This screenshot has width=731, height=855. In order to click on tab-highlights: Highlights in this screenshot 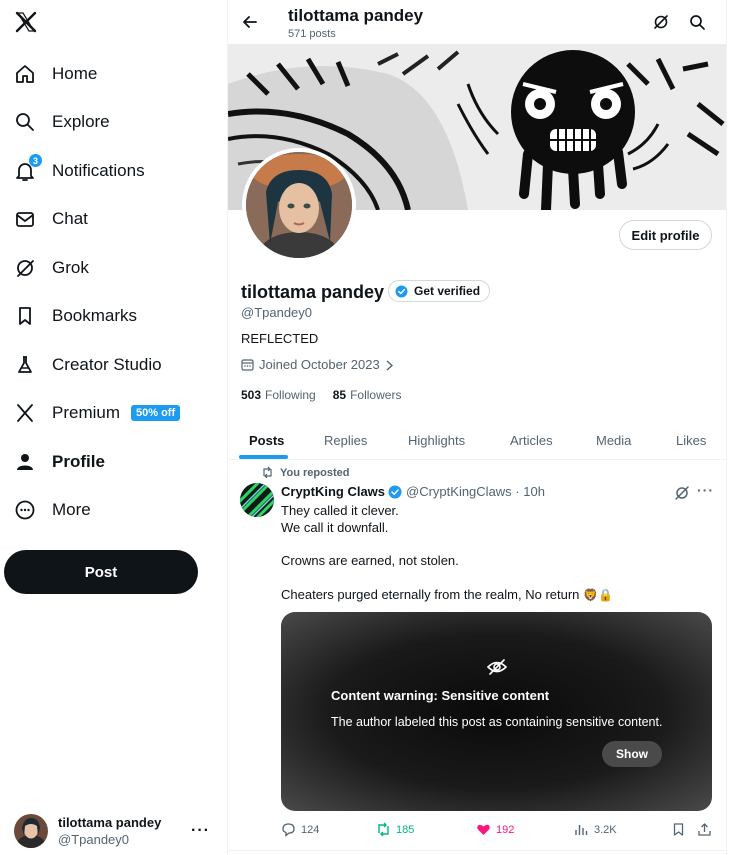, I will do `click(436, 440)`.